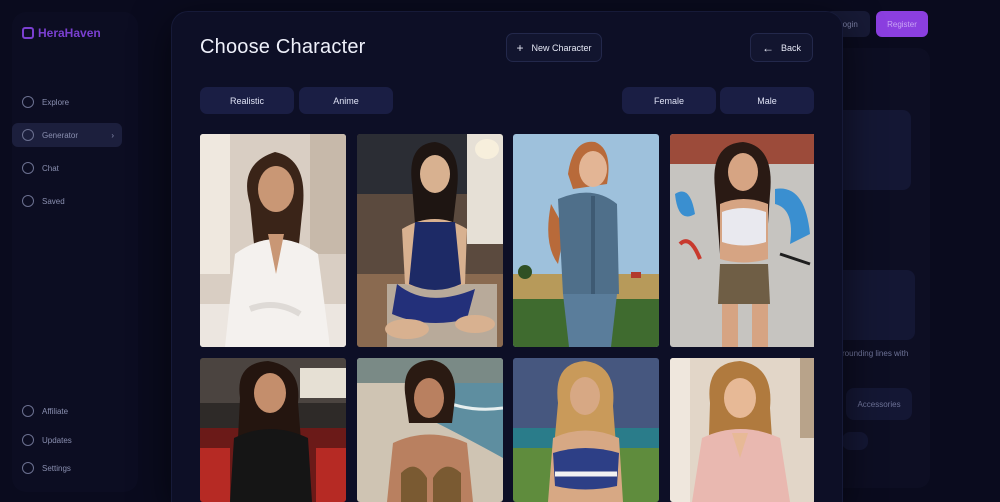 This screenshot has width=1000, height=502. I want to click on arrow-left-icon: ←, so click(767, 47).